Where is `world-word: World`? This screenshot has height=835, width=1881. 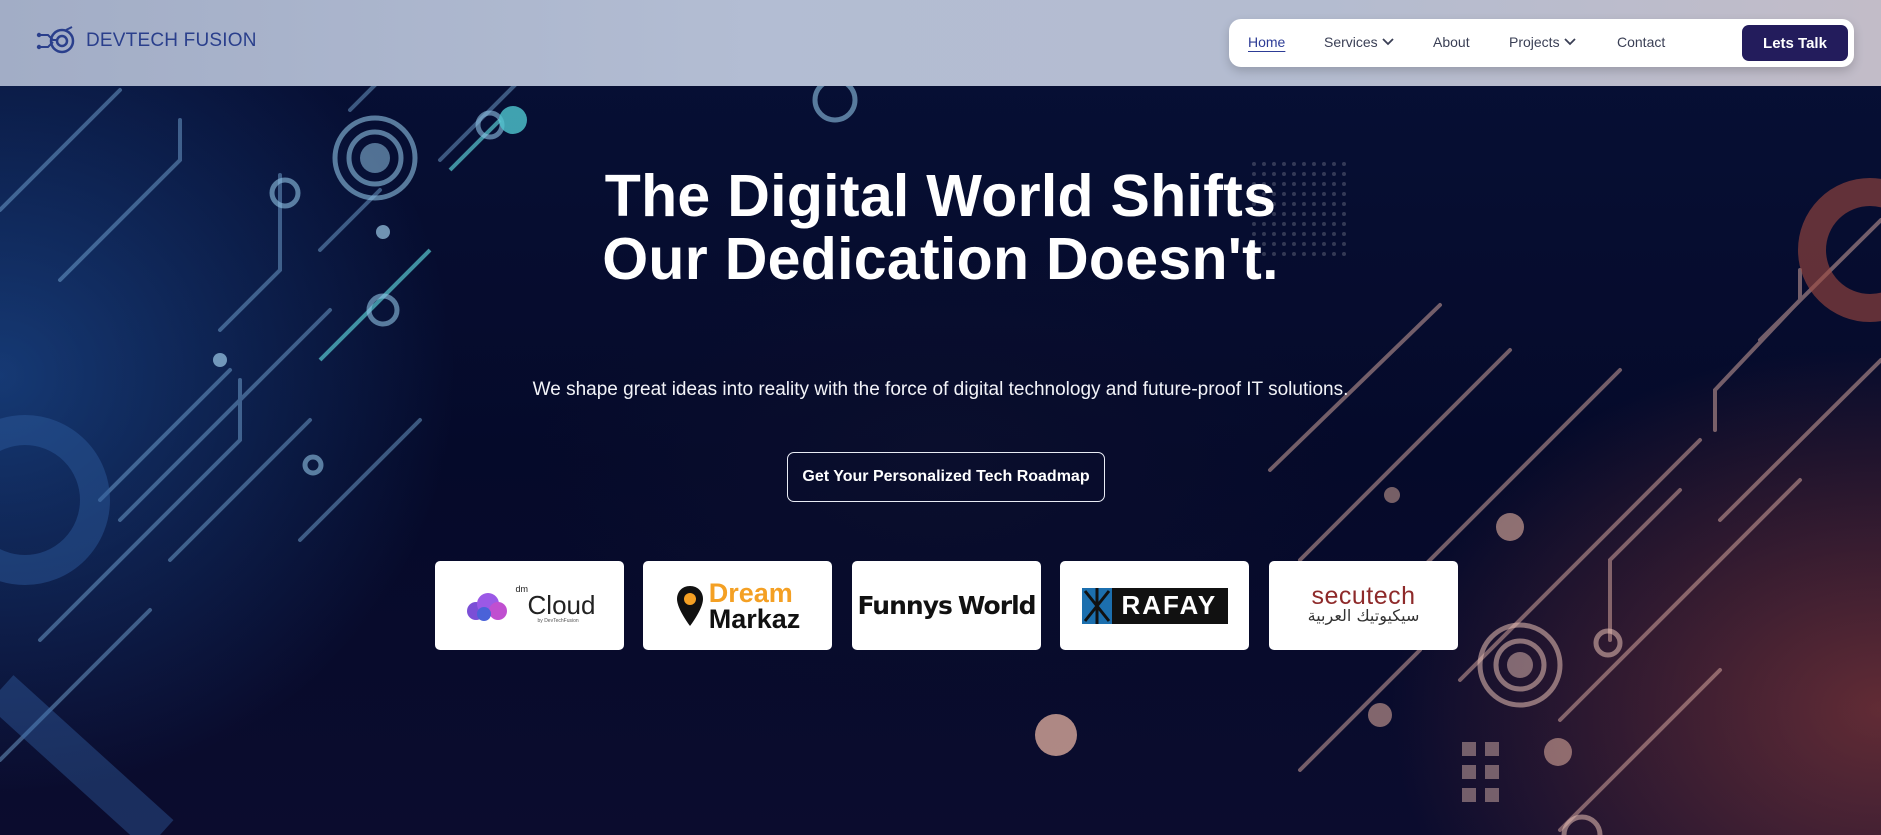 world-word: World is located at coordinates (997, 605).